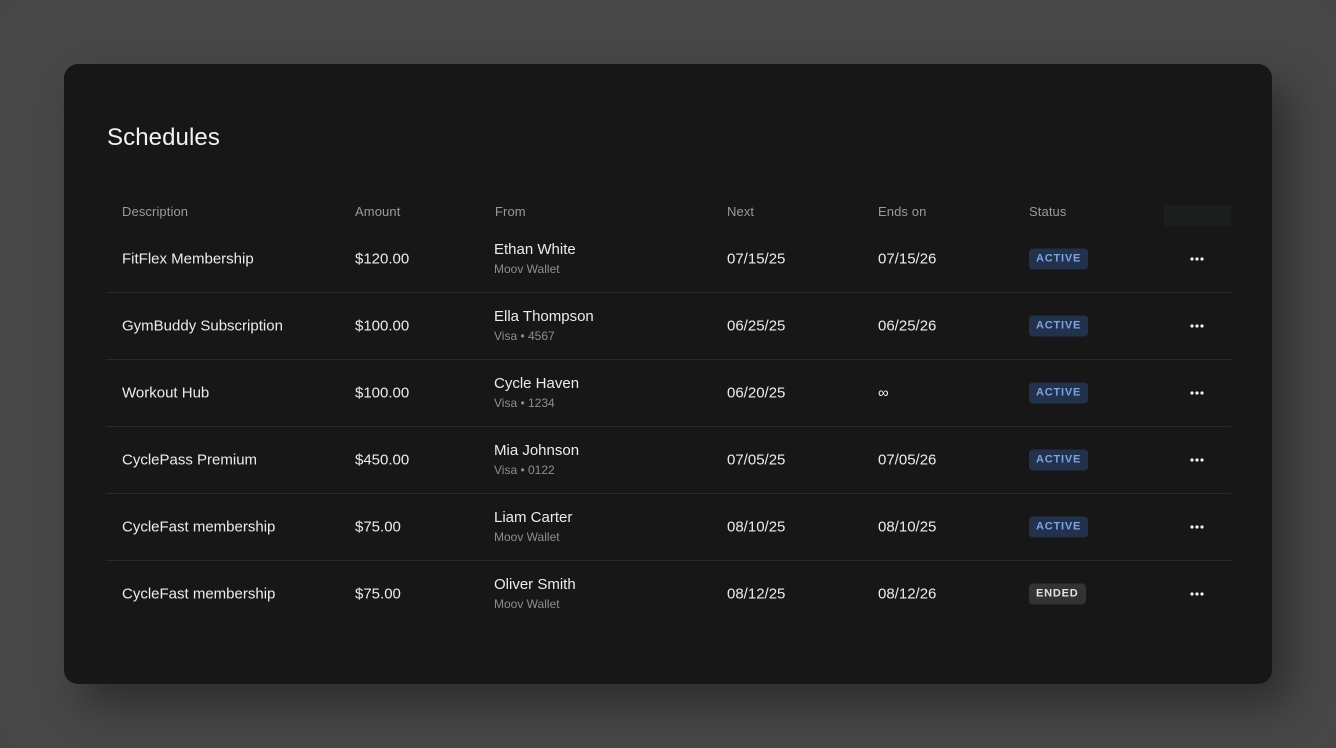  I want to click on column-header-next: Next, so click(740, 211).